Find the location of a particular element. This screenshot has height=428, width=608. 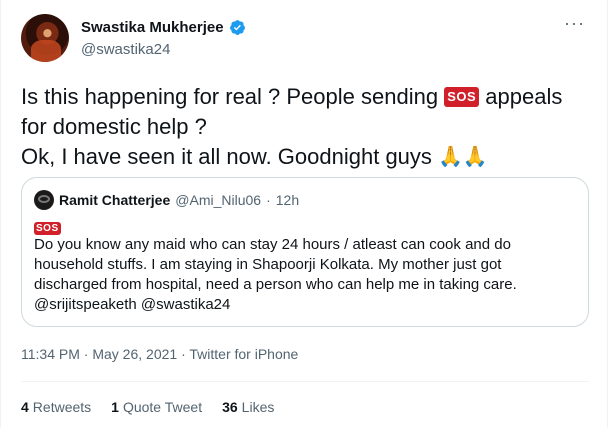

likes-link: 36 Likes is located at coordinates (248, 407).